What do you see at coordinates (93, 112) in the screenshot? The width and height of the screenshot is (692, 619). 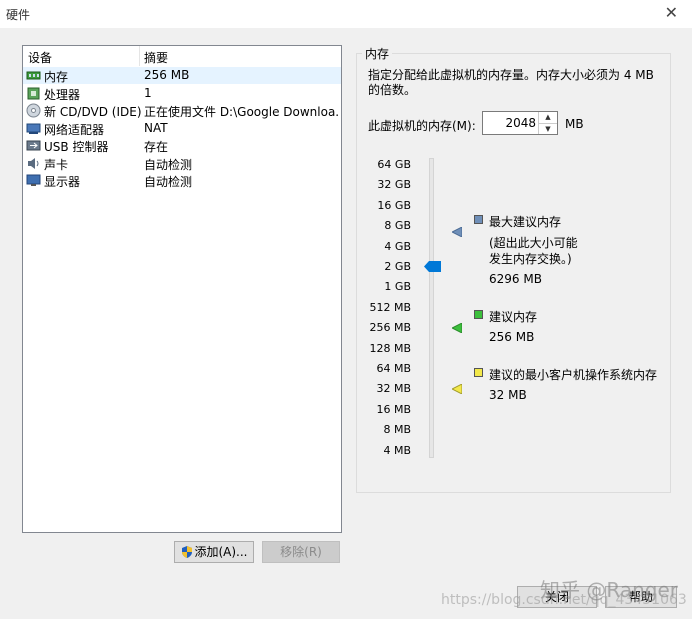 I see `device-name: 新 CD/DVD (IDE)` at bounding box center [93, 112].